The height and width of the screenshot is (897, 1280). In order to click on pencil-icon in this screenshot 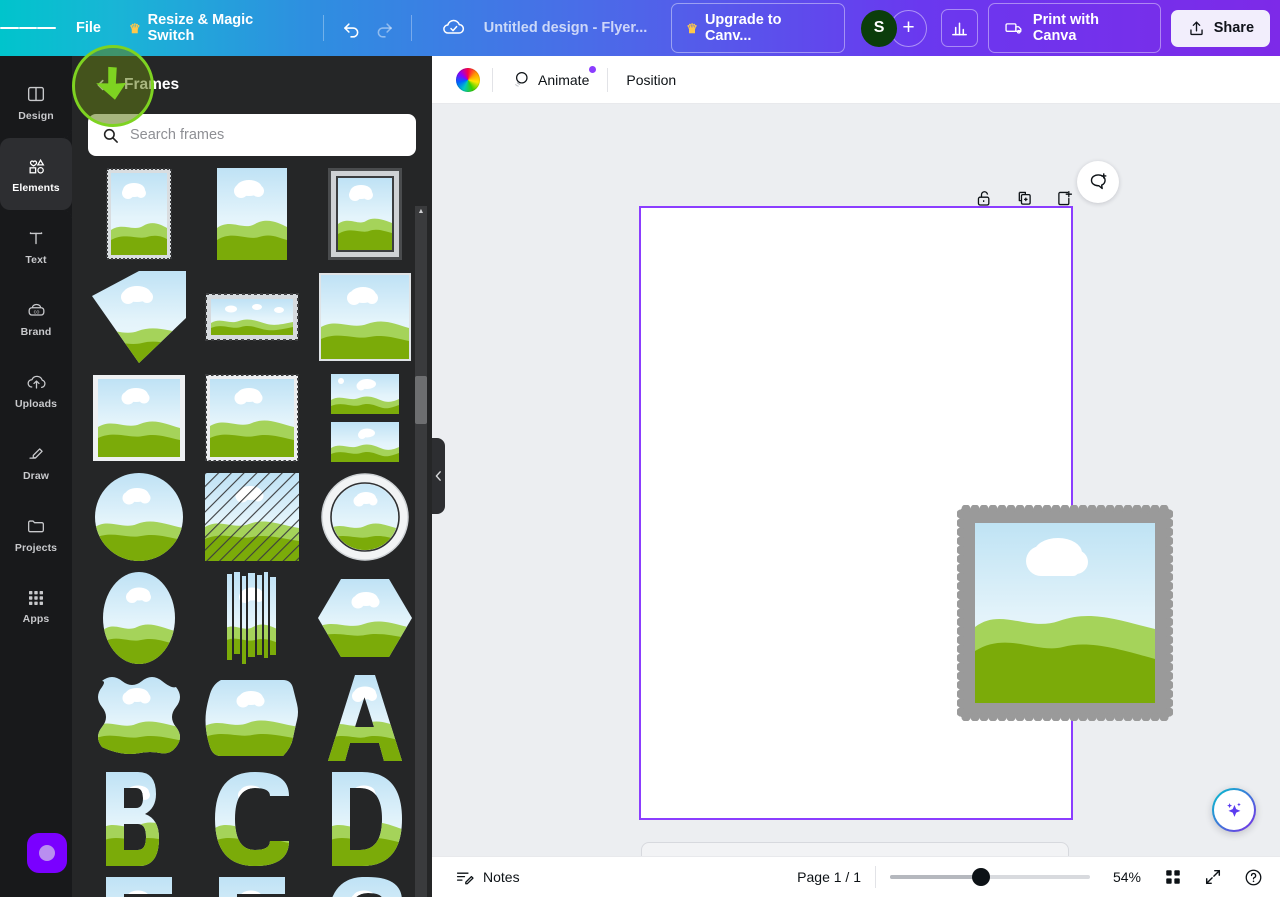, I will do `click(35, 453)`.